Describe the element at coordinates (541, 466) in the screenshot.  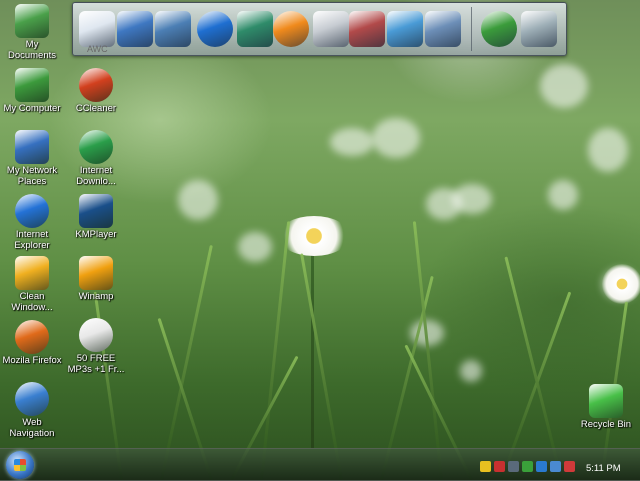
I see `download-icon` at that location.